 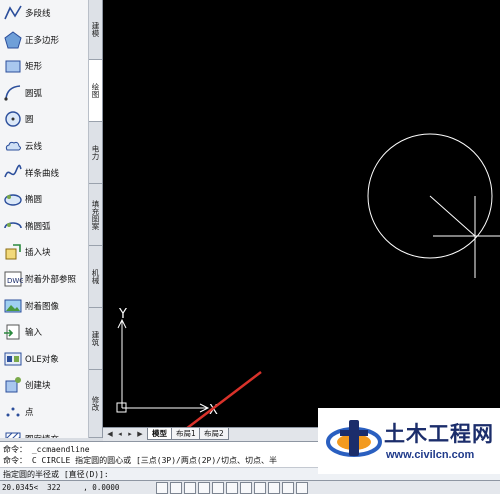 I want to click on palette-tool-label: 多段线, so click(x=38, y=14).